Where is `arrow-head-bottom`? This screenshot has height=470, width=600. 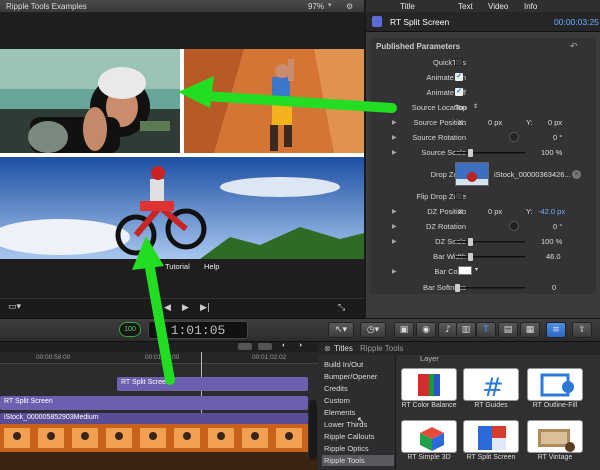
arrow-head-bottom is located at coordinates (148, 253).